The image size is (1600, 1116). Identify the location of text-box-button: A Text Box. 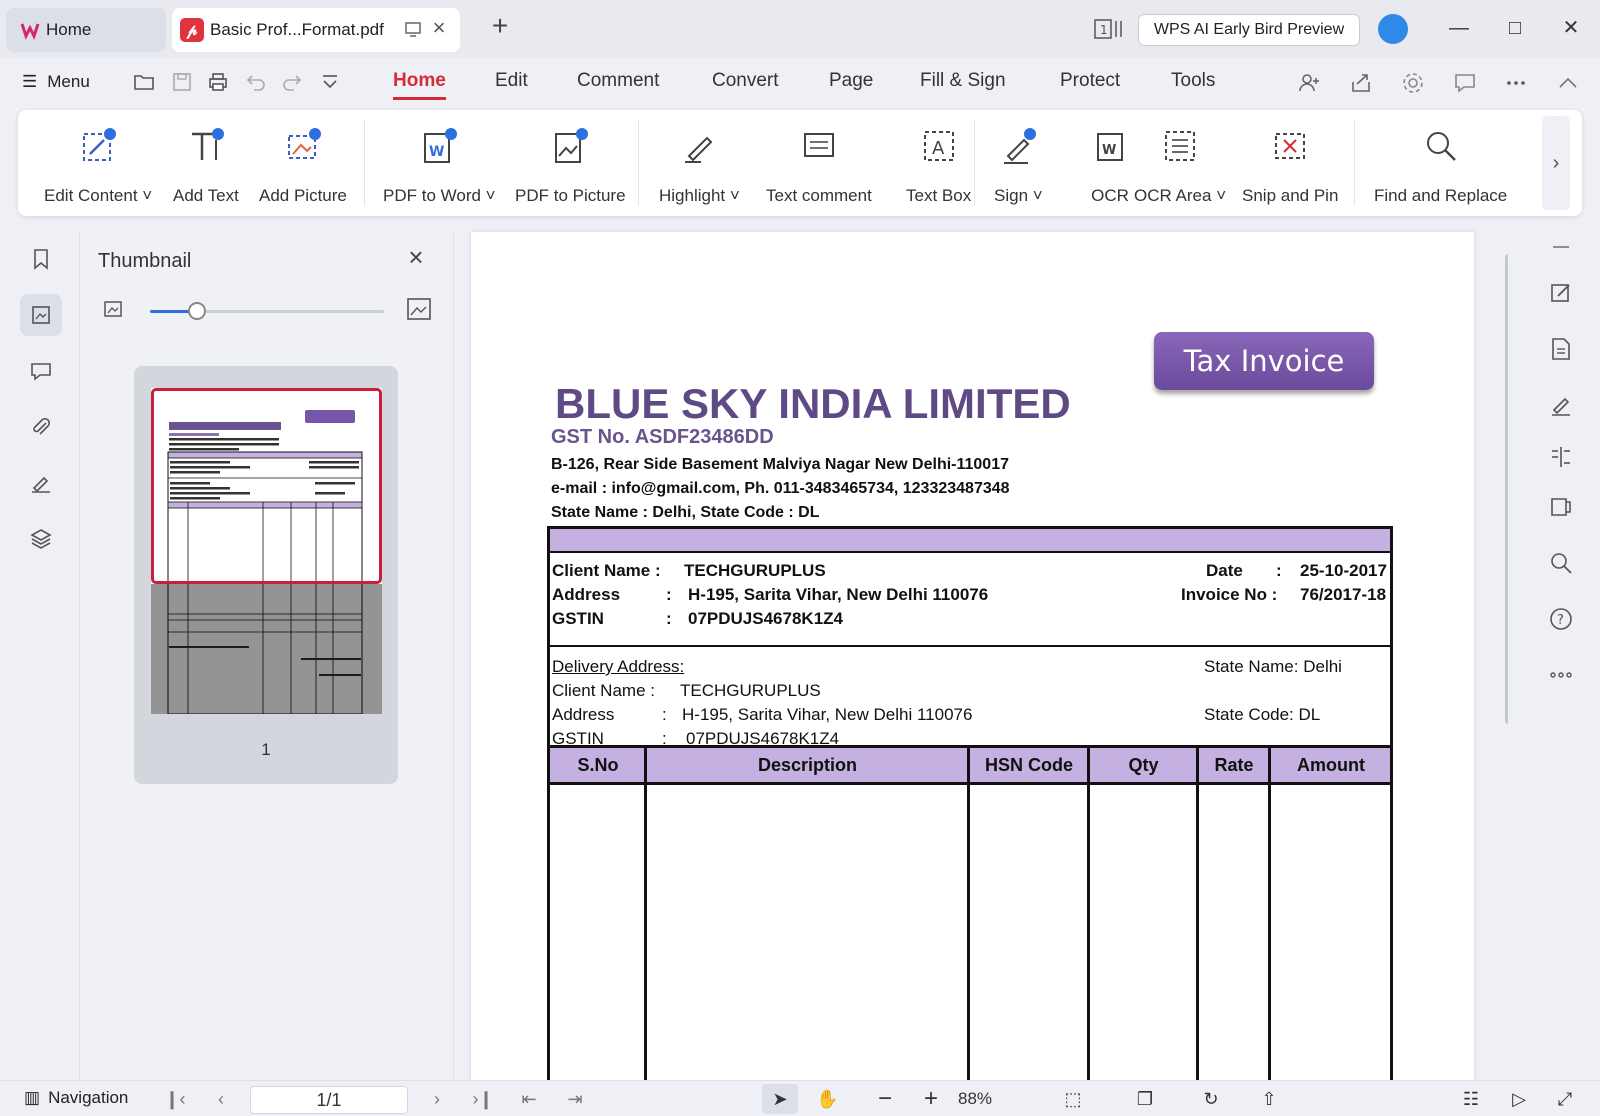
(938, 163).